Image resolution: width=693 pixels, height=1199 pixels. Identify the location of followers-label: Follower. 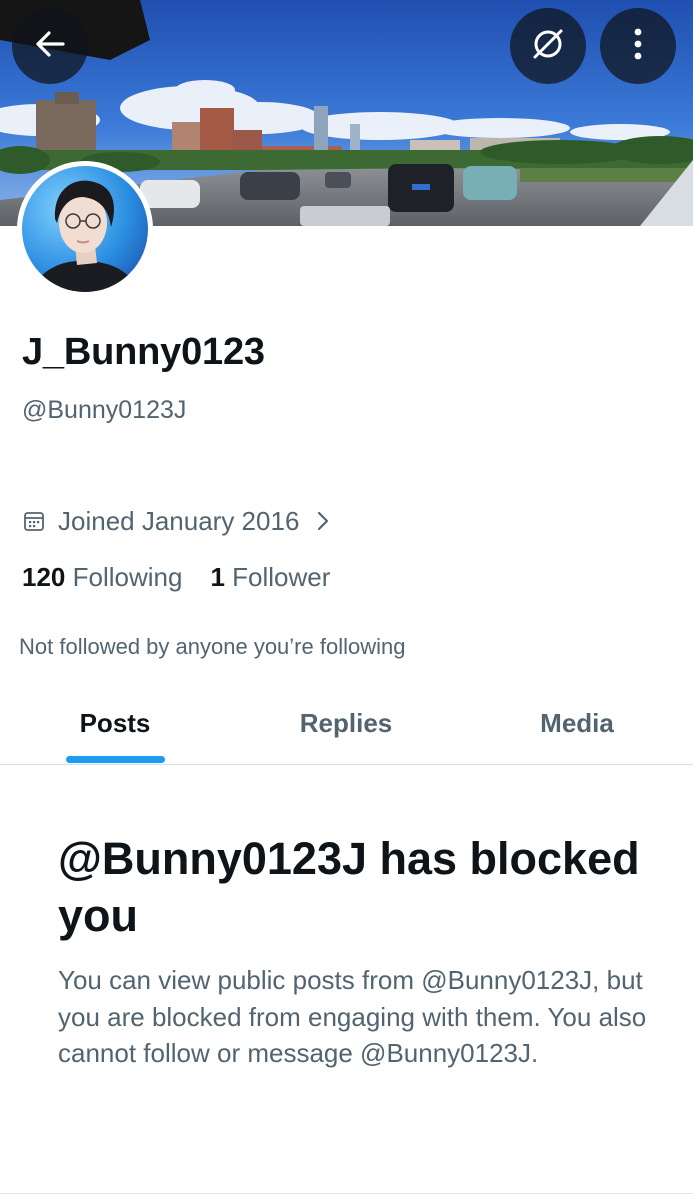
(281, 577).